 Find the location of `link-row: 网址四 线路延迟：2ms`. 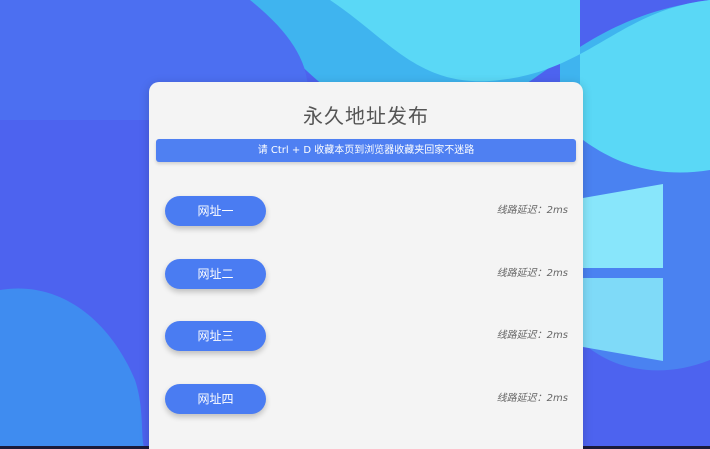

link-row: 网址四 线路延迟：2ms is located at coordinates (366, 399).